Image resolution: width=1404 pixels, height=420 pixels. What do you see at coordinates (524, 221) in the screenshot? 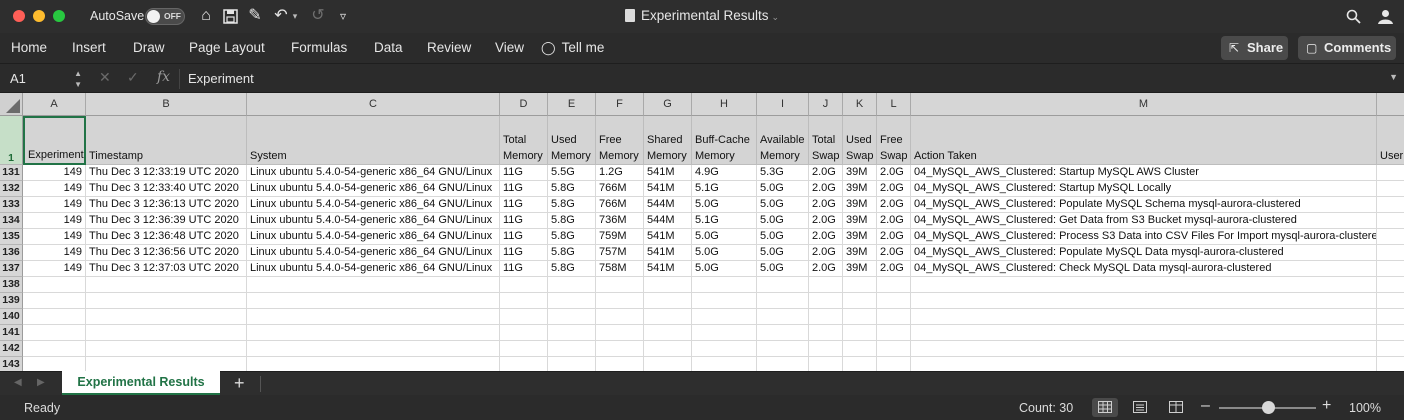
I see `table-cell: 11G` at bounding box center [524, 221].